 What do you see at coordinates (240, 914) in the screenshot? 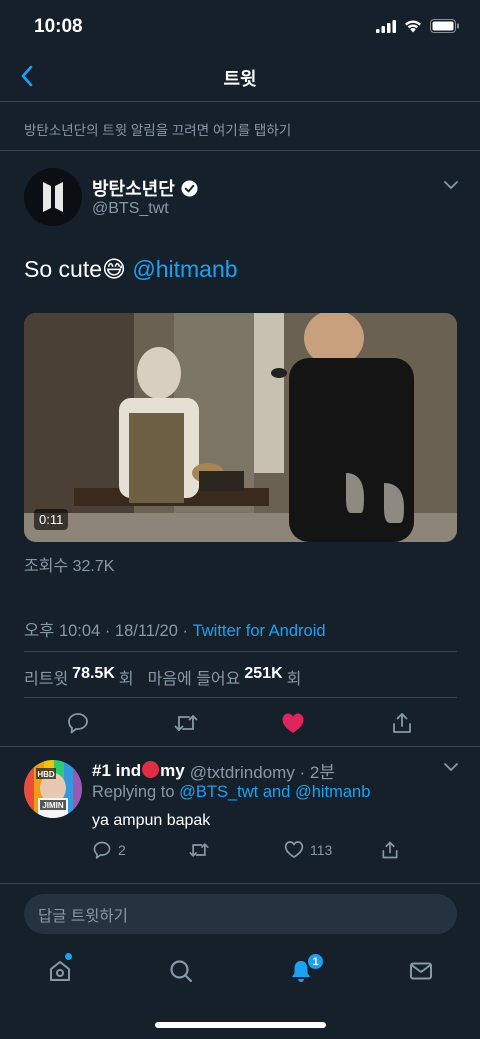
I see `reply-compose-input: 답글 트윗하기` at bounding box center [240, 914].